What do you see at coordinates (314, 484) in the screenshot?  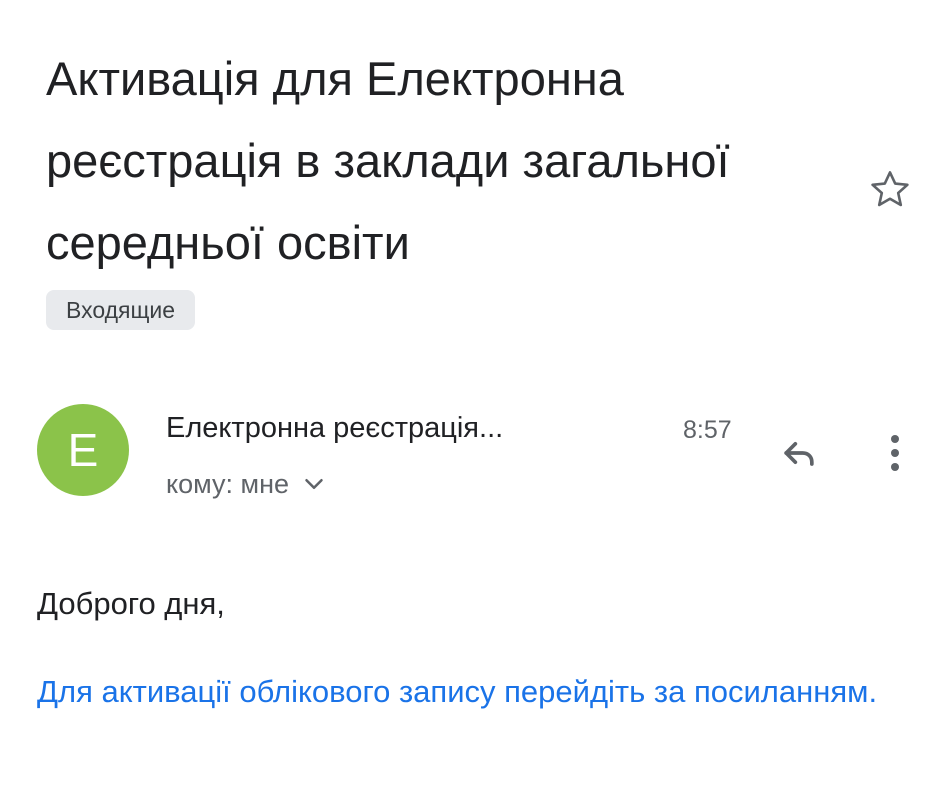 I see `chevron-down-icon` at bounding box center [314, 484].